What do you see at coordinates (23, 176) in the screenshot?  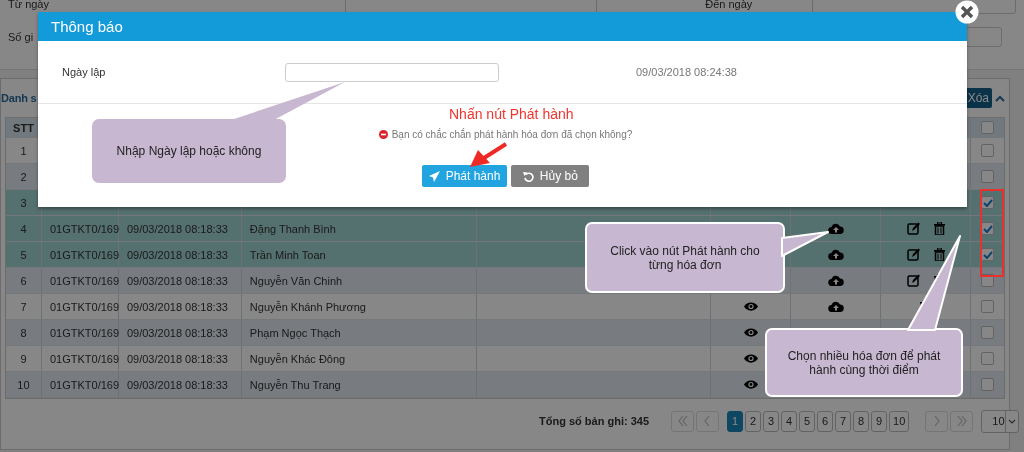 I see `row-number: 2` at bounding box center [23, 176].